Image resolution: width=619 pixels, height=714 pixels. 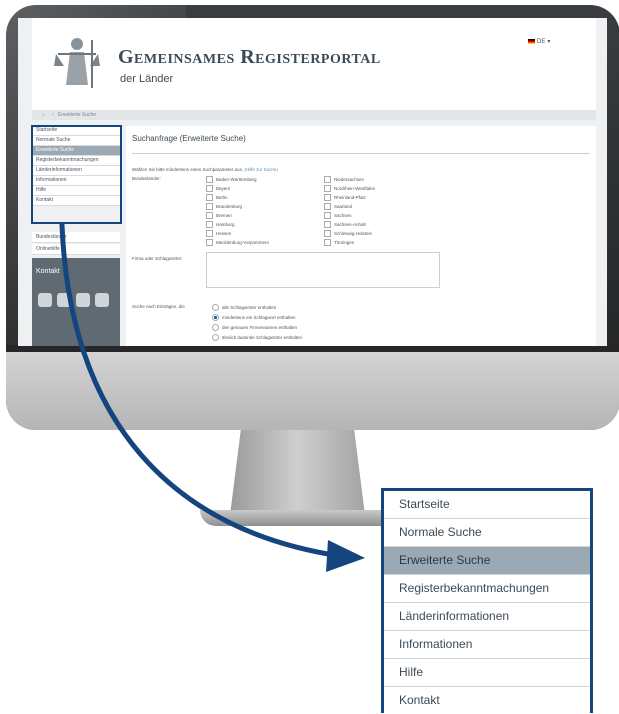 What do you see at coordinates (257, 337) in the screenshot?
I see `search-option-radio: ähnlich lautende Schlagwörter enthalten` at bounding box center [257, 337].